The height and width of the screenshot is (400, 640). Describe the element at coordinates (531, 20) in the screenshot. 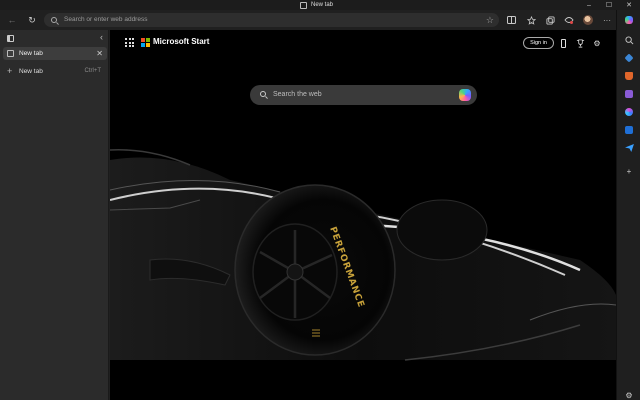

I see `favorites-icon` at that location.